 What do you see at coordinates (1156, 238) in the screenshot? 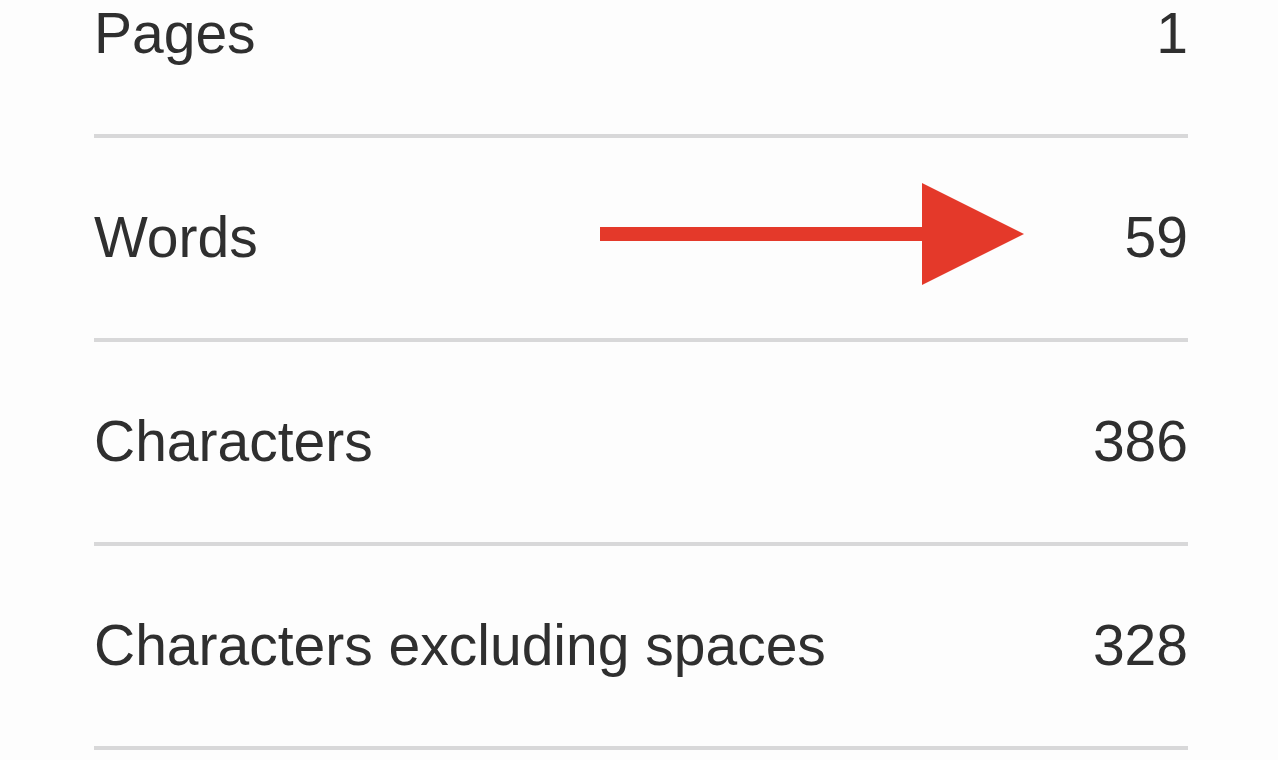
I see `stat-value: 59` at bounding box center [1156, 238].